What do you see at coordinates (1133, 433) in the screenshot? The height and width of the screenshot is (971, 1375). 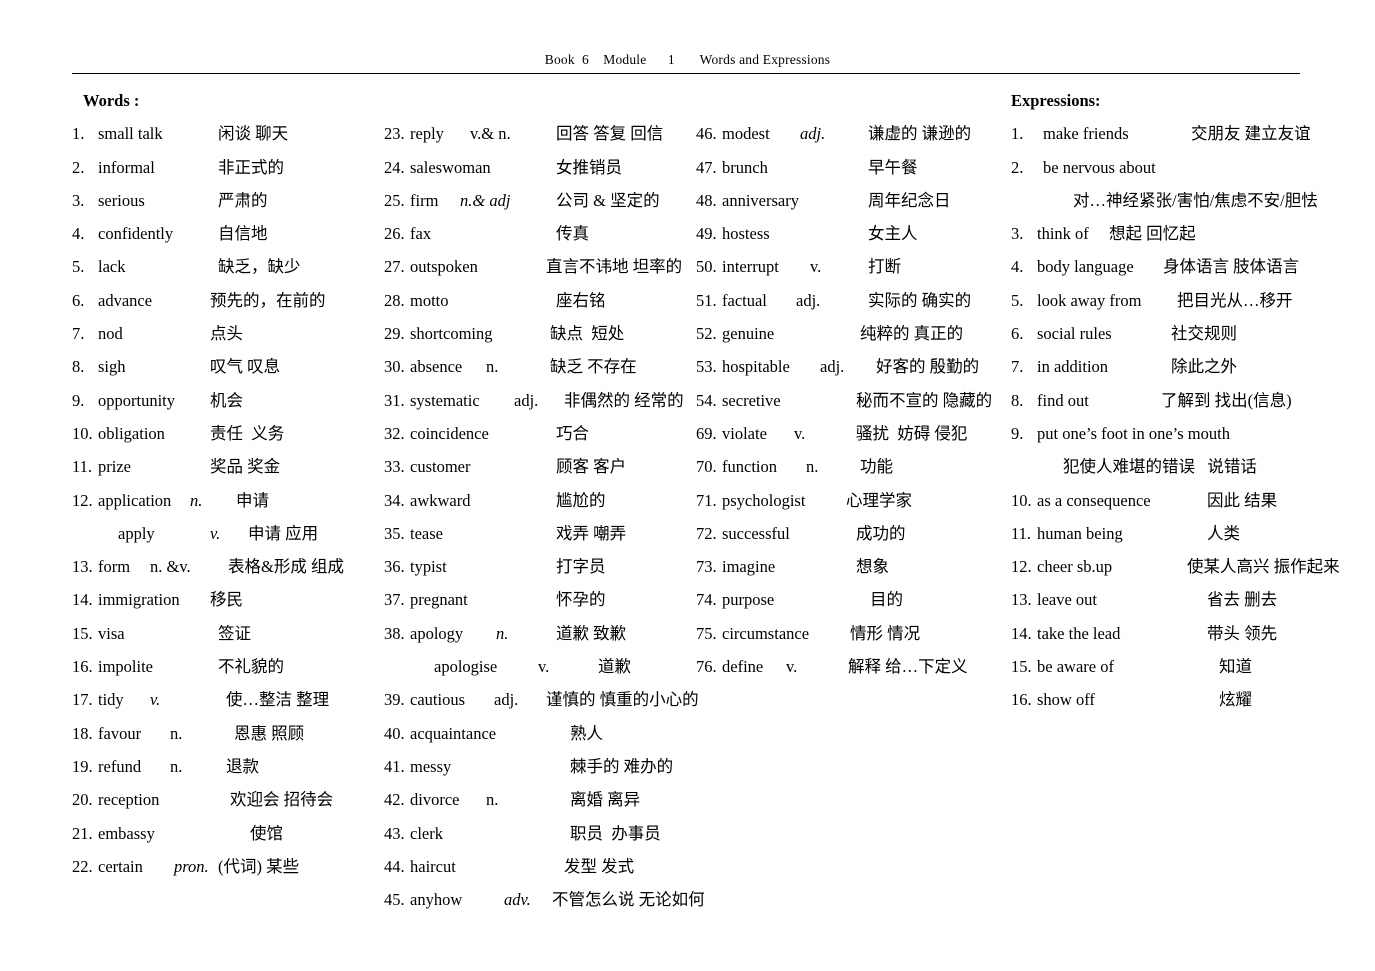 I see `entry-term: put one’s foot in one’s mouth` at bounding box center [1133, 433].